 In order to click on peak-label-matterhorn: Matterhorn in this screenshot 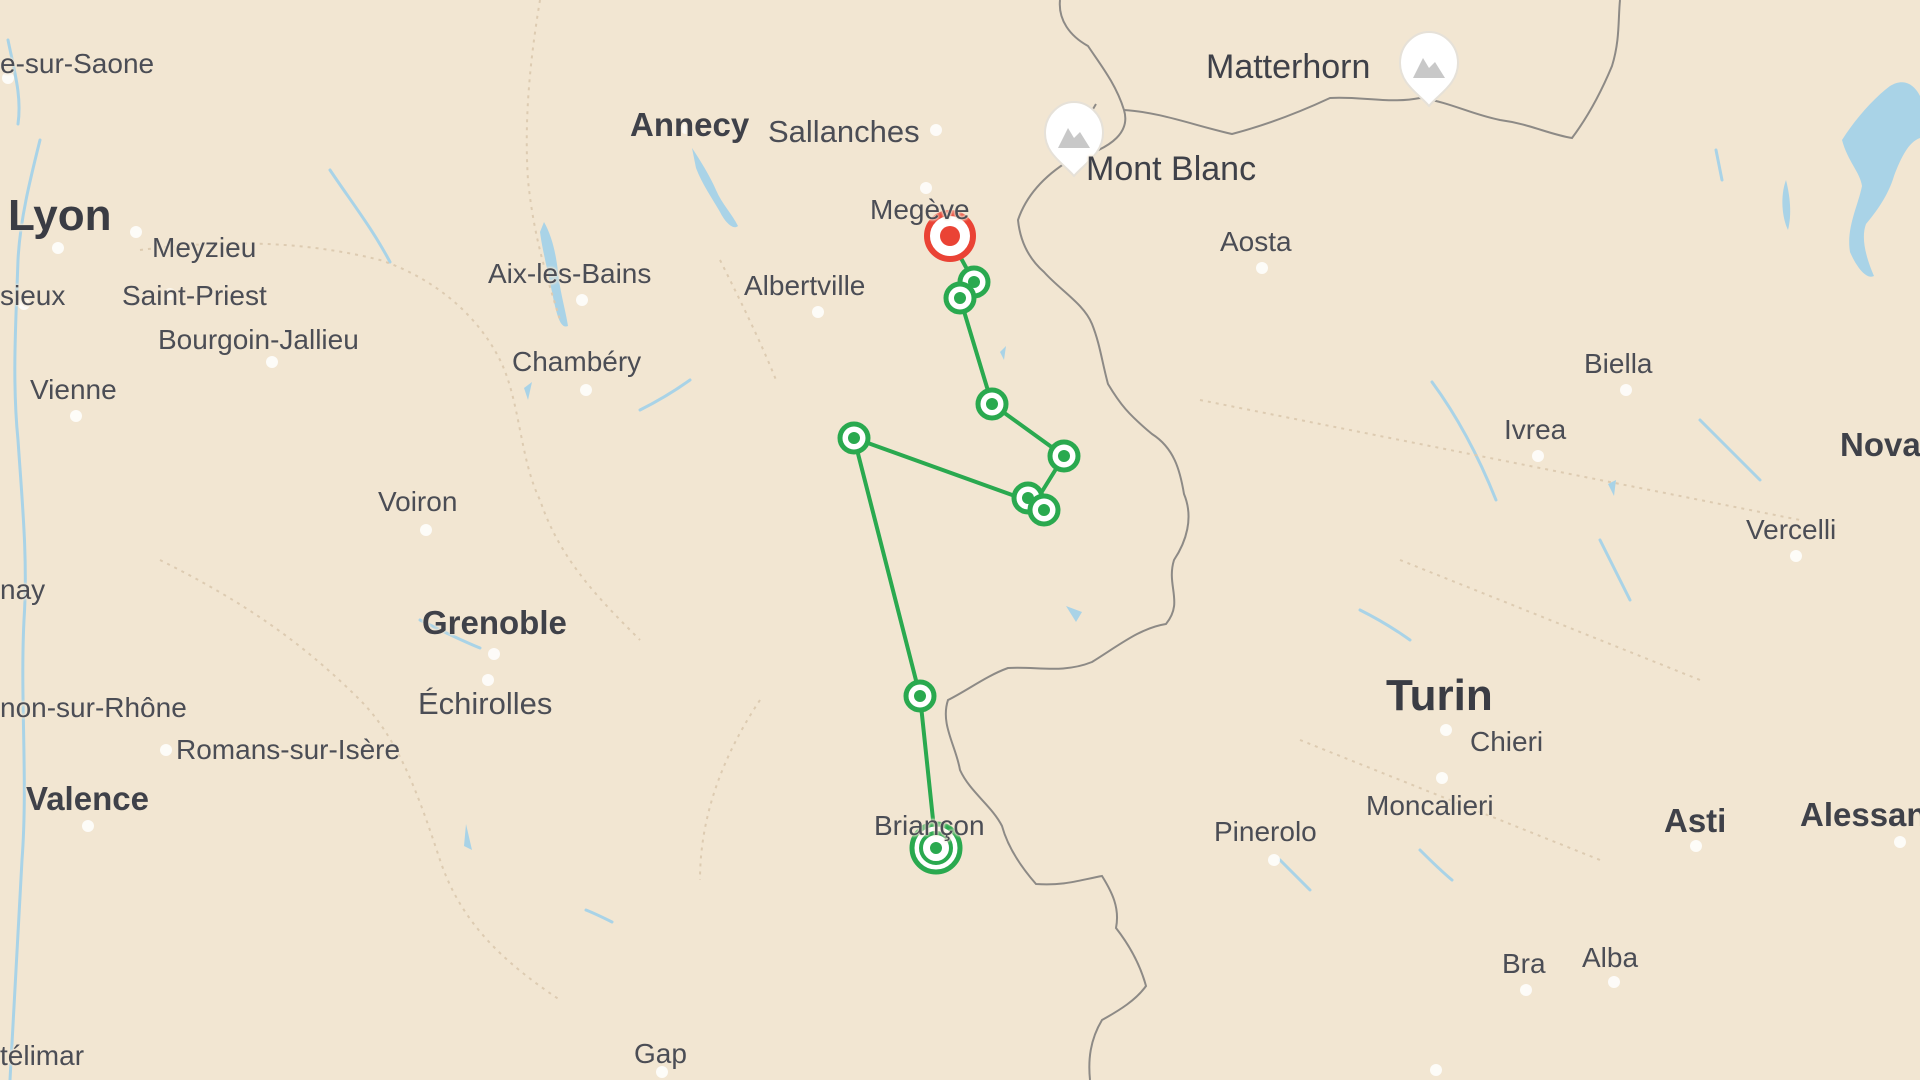, I will do `click(1288, 67)`.